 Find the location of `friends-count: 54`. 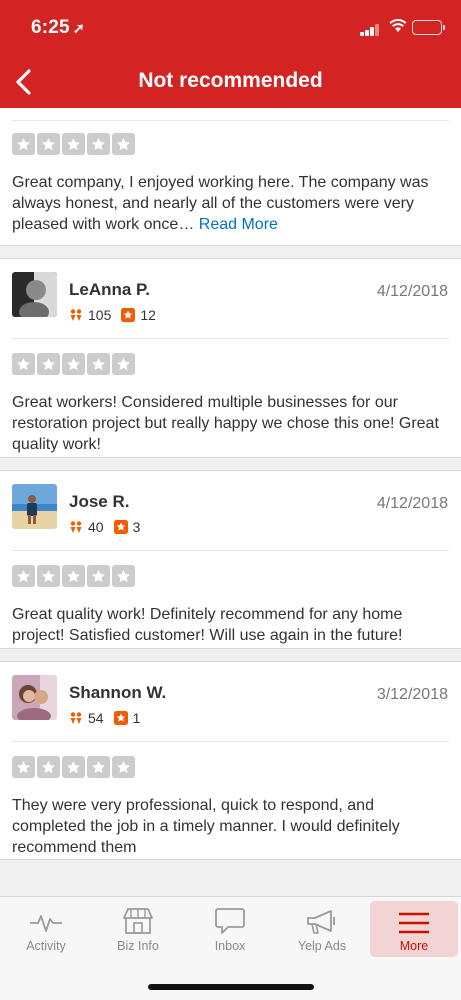

friends-count: 54 is located at coordinates (96, 718).